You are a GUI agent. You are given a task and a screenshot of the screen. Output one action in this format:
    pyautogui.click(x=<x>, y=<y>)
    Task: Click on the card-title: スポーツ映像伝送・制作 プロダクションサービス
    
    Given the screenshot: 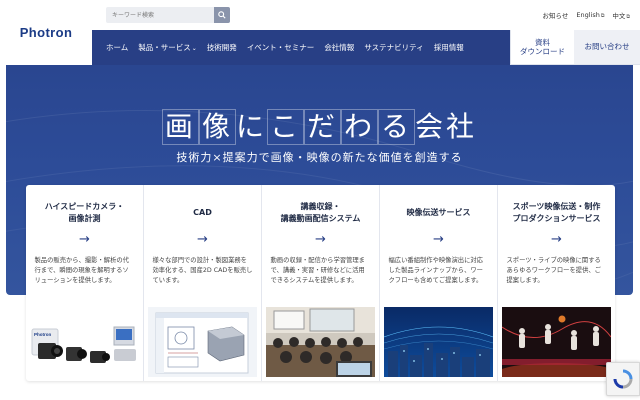 What is the action you would take?
    pyautogui.click(x=556, y=212)
    